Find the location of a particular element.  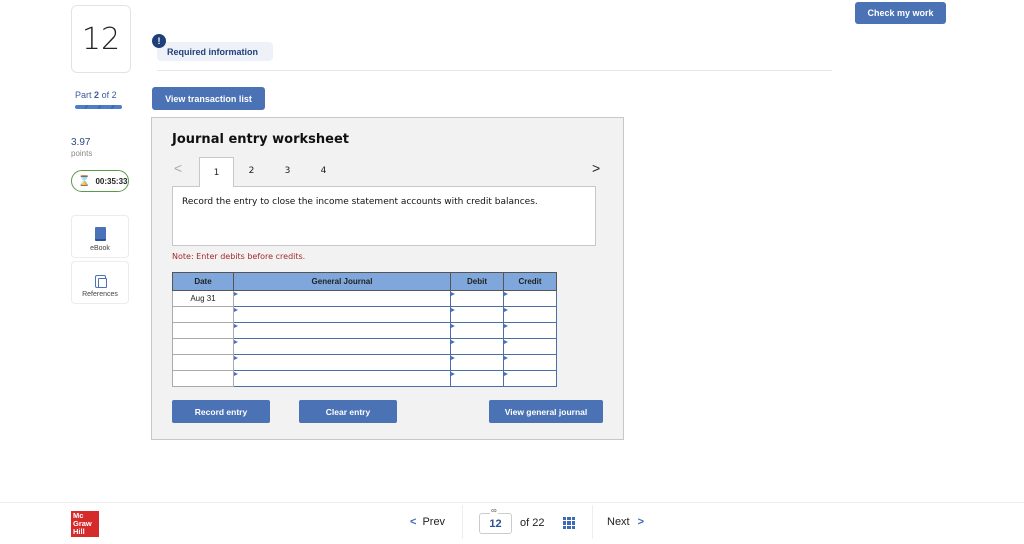

part-of: of 2 is located at coordinates (109, 95).